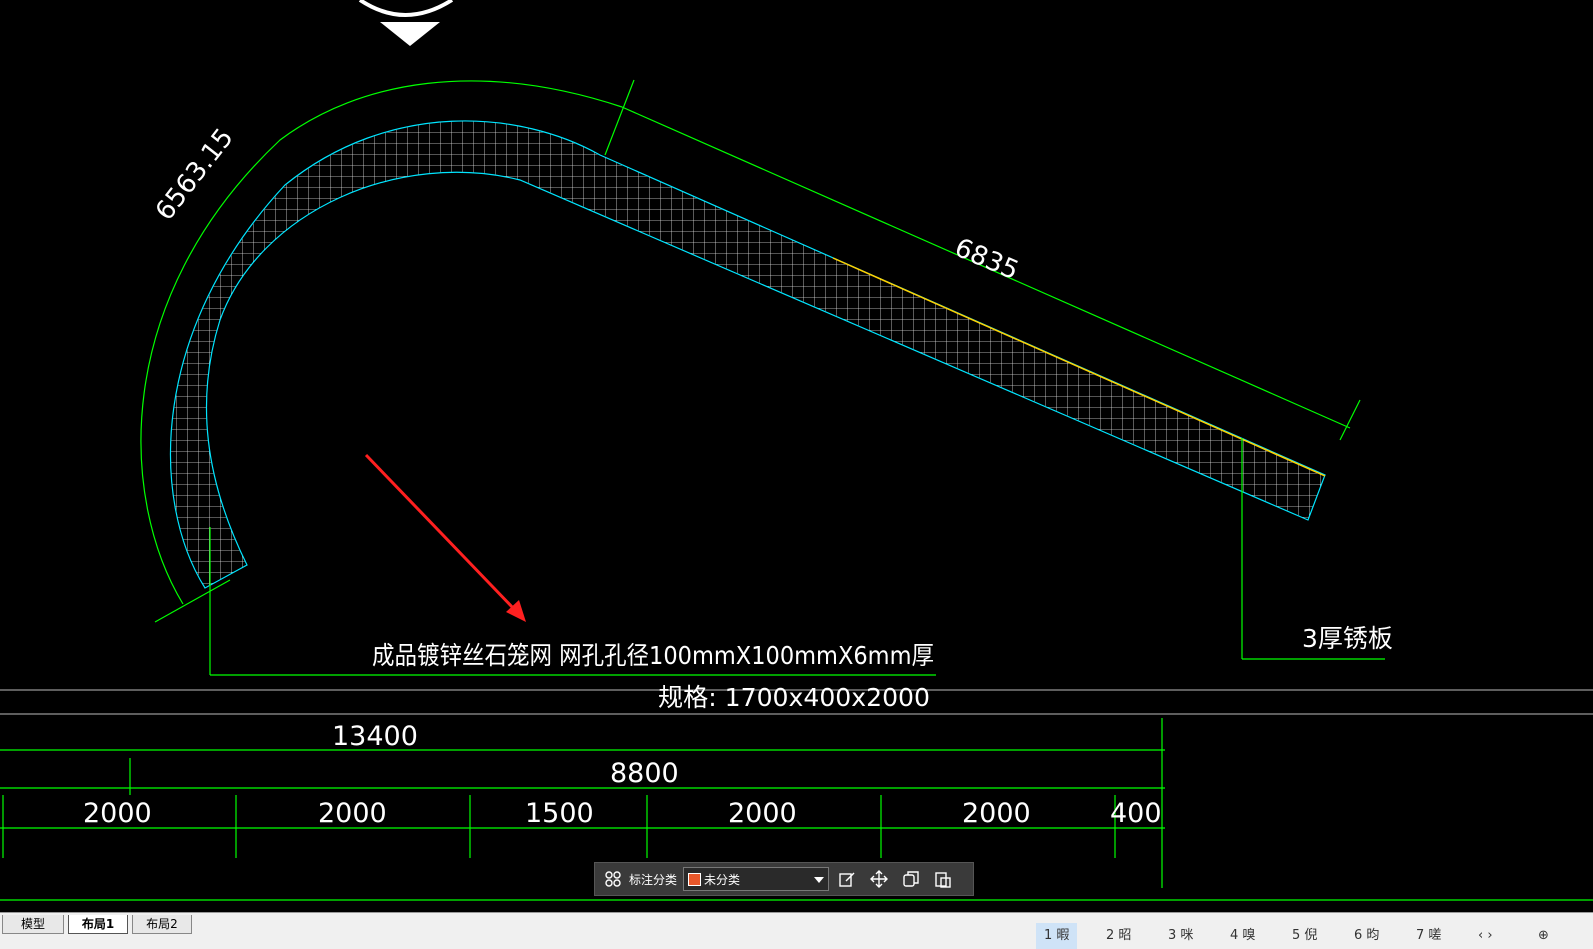 The width and height of the screenshot is (1593, 949). I want to click on category-dropdown: 未分类, so click(756, 879).